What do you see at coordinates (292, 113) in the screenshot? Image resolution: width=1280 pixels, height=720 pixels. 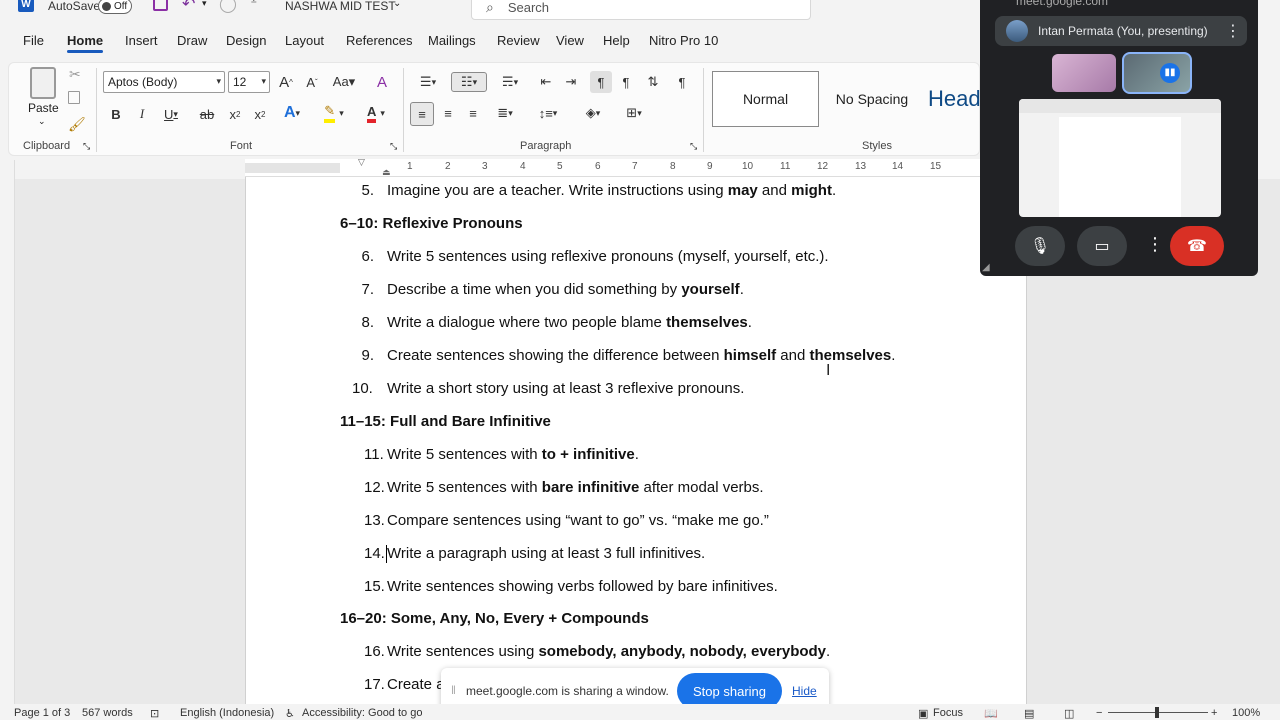 I see `text-effects-icon: A ▾` at bounding box center [292, 113].